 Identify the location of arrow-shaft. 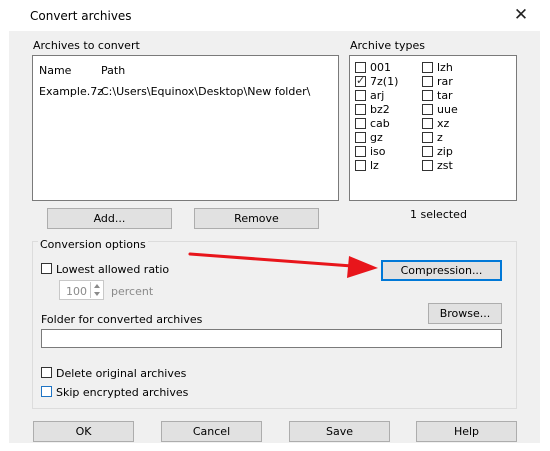
(271, 260).